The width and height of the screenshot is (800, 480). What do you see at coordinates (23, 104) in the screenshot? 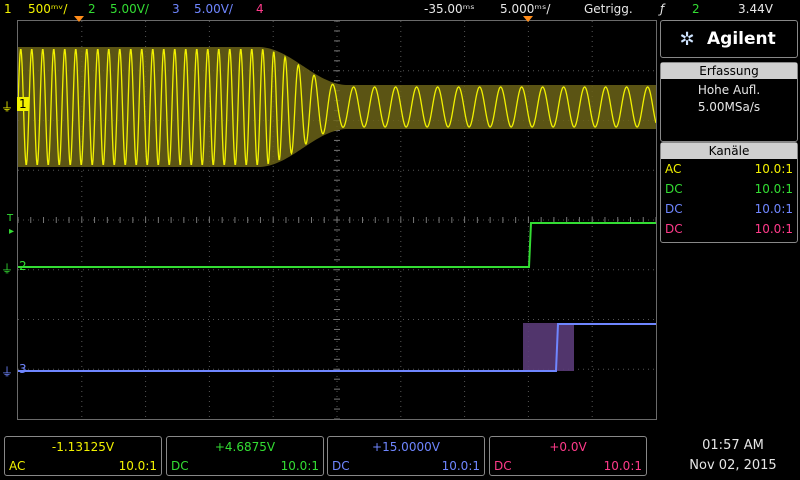
I see `ch1-marker: 1` at bounding box center [23, 104].